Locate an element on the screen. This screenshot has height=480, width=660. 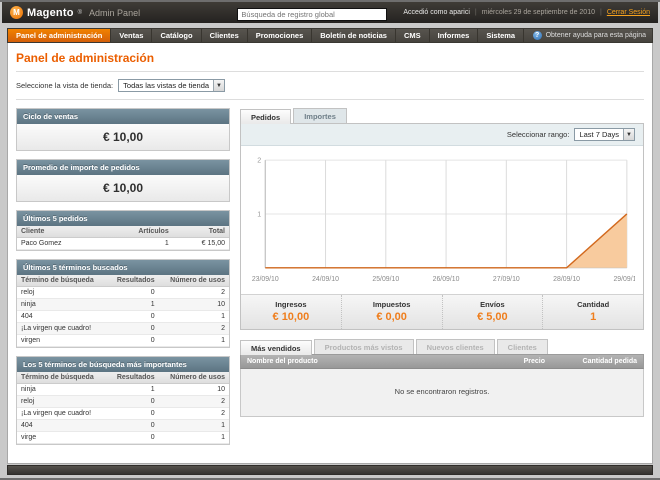
average-orders-title: Promedio de importe de pedidos is located at coordinates (123, 167).